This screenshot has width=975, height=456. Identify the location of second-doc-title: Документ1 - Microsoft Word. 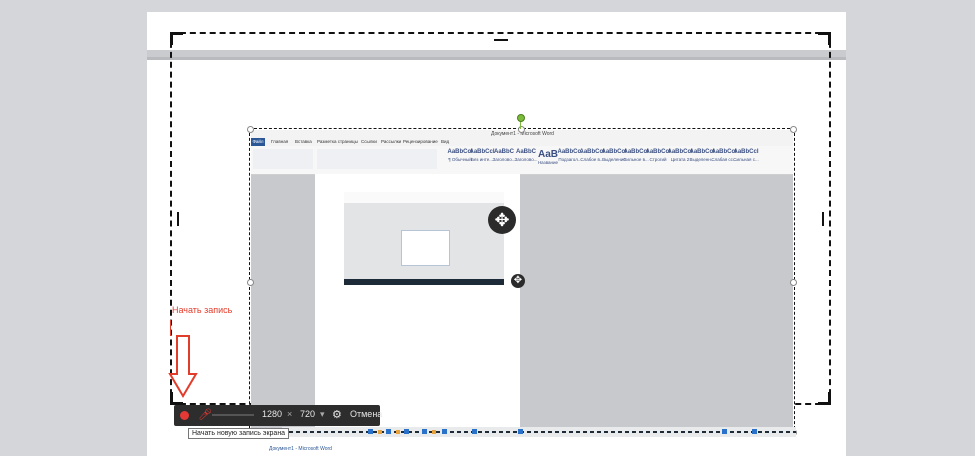
(300, 449).